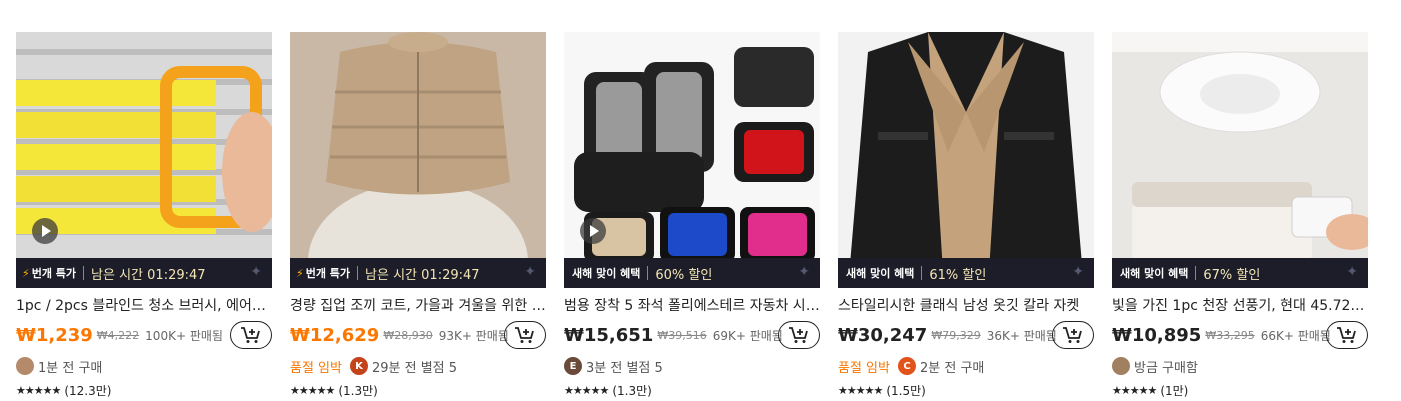 The height and width of the screenshot is (401, 1401). I want to click on price-row: ₩10,895 ₩33,295 66K+ 판매됨, so click(1240, 335).